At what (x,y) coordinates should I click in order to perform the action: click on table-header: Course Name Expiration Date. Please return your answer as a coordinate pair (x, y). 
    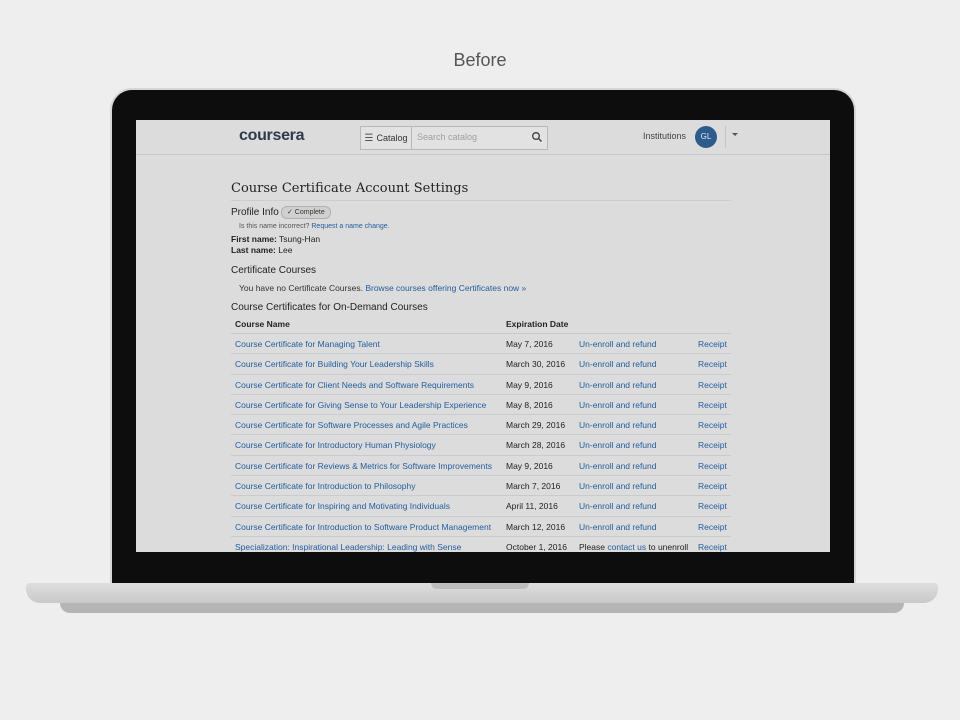
    Looking at the image, I should click on (481, 326).